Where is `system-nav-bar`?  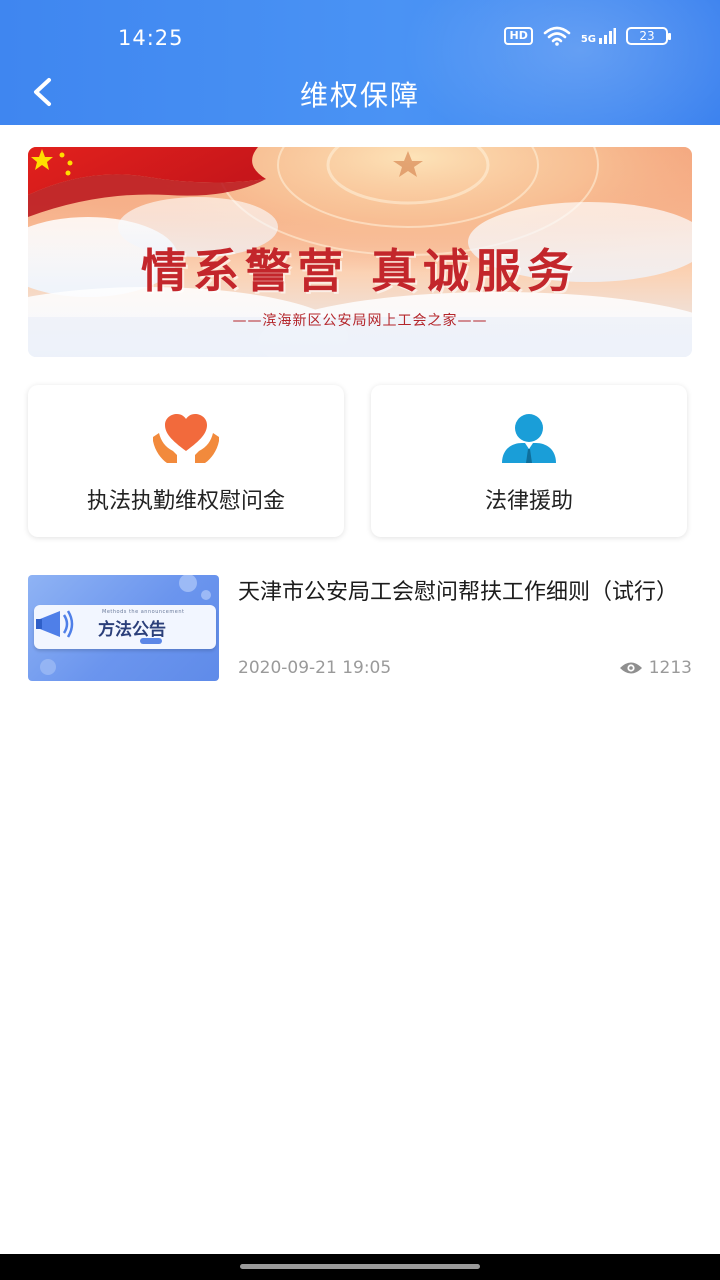
system-nav-bar is located at coordinates (360, 1267).